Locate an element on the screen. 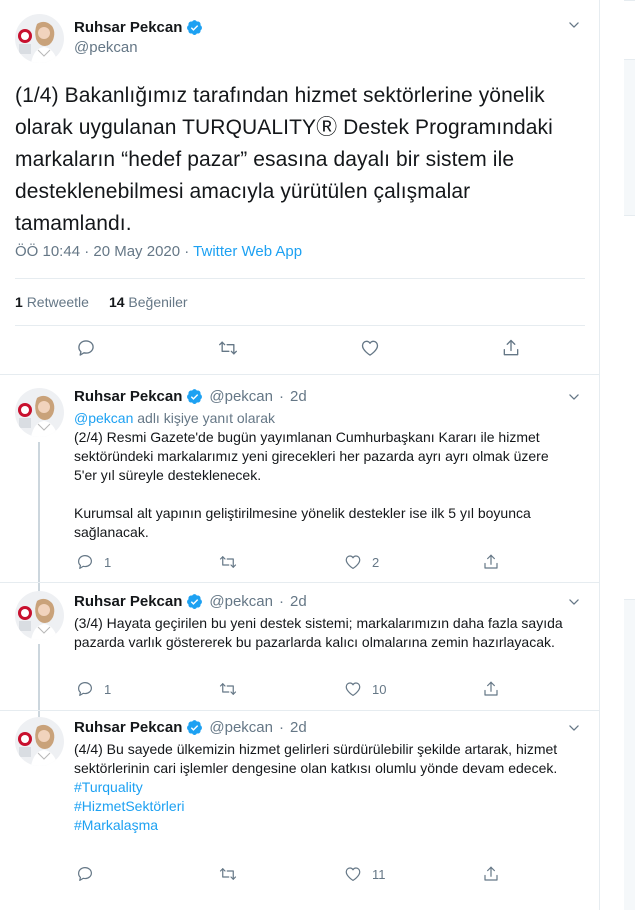 The height and width of the screenshot is (910, 635). tweet-timestamp: ÖÖ 10:44 · 20 May 2020 · is located at coordinates (104, 251).